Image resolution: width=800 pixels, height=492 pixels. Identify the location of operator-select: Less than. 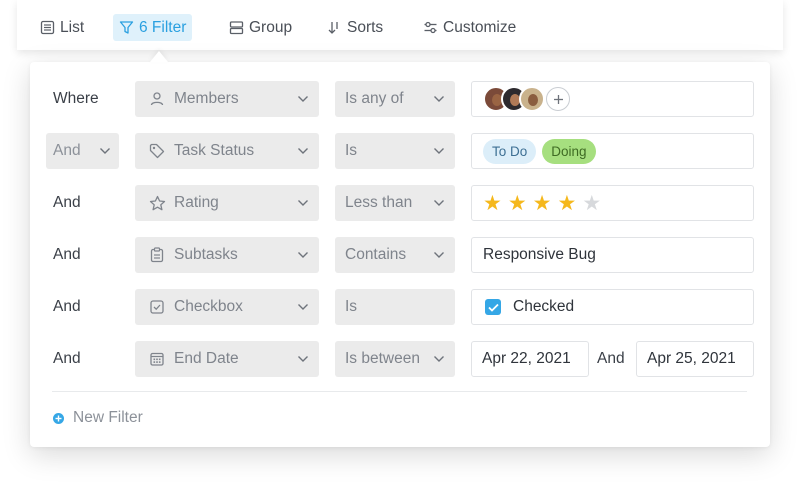
(395, 203).